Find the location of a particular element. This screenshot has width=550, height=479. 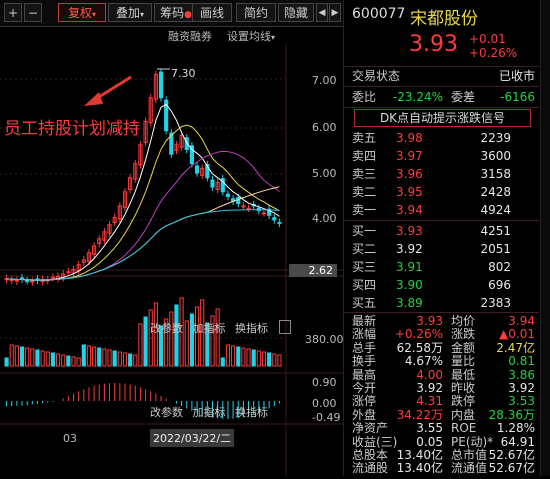

volume-tick: 380.00 is located at coordinates (324, 339).